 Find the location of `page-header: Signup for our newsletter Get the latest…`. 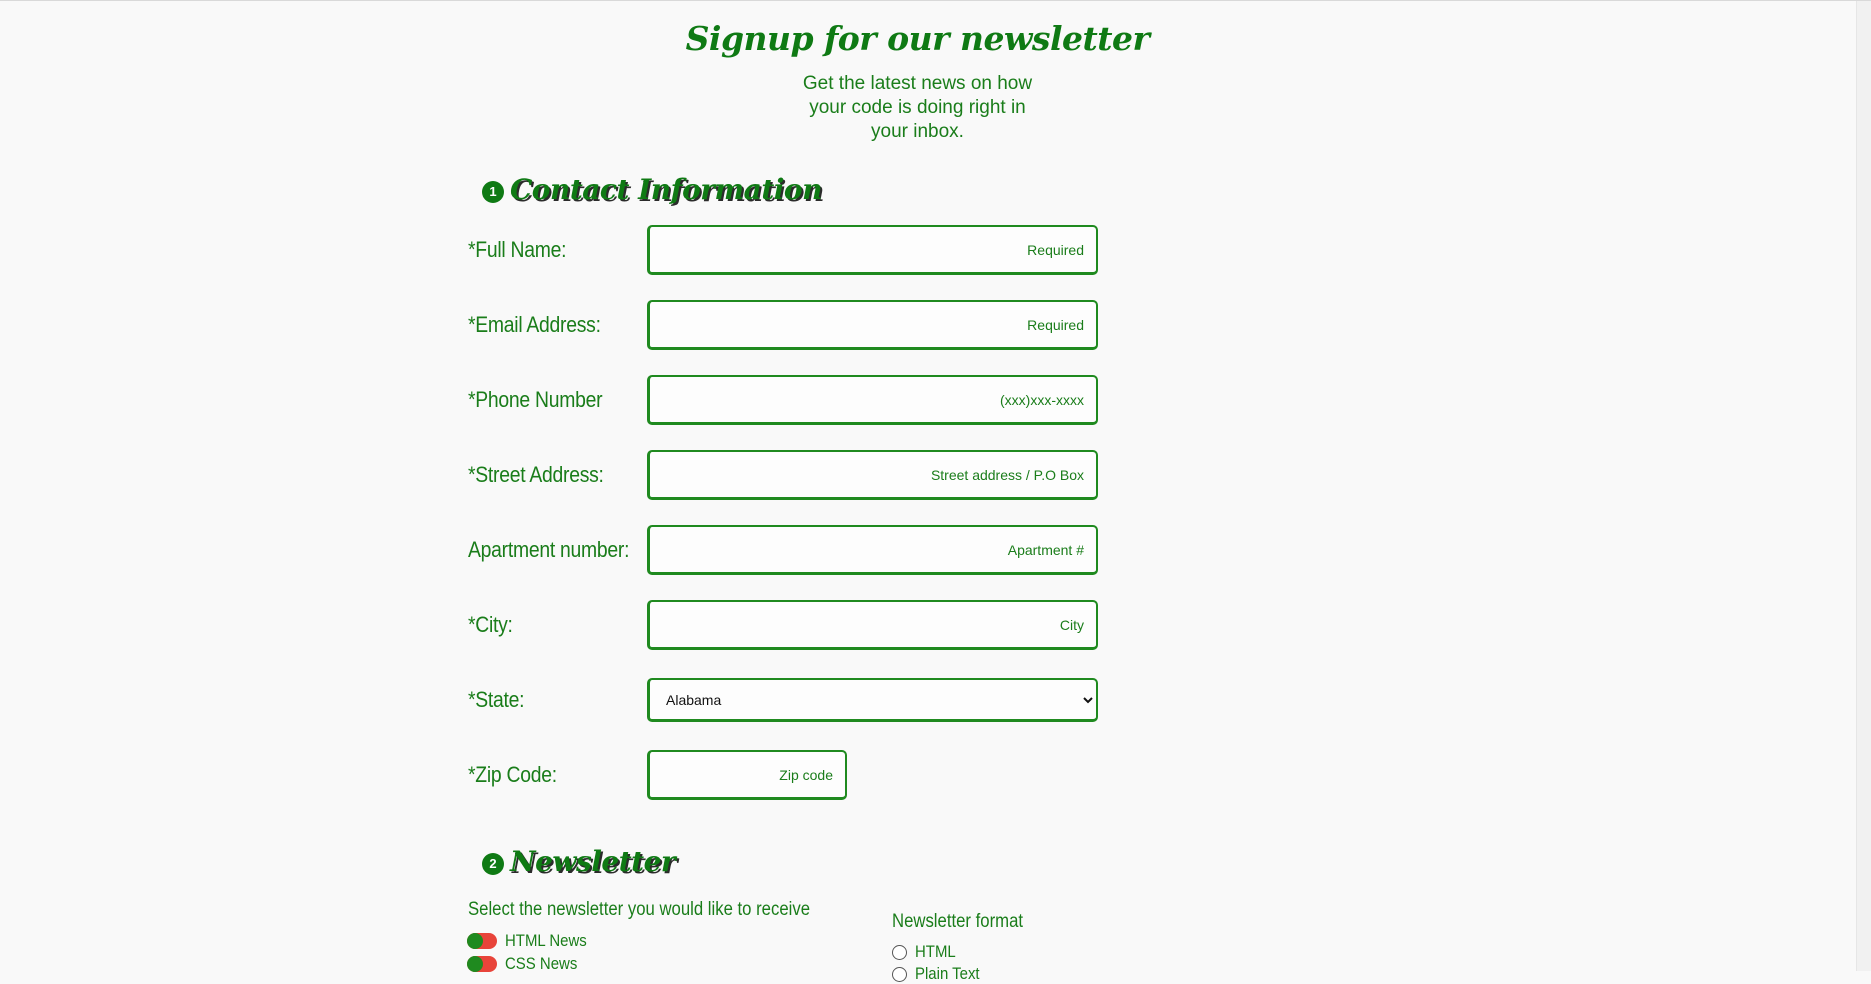

page-header: Signup for our newsletter Get the latest… is located at coordinates (917, 81).